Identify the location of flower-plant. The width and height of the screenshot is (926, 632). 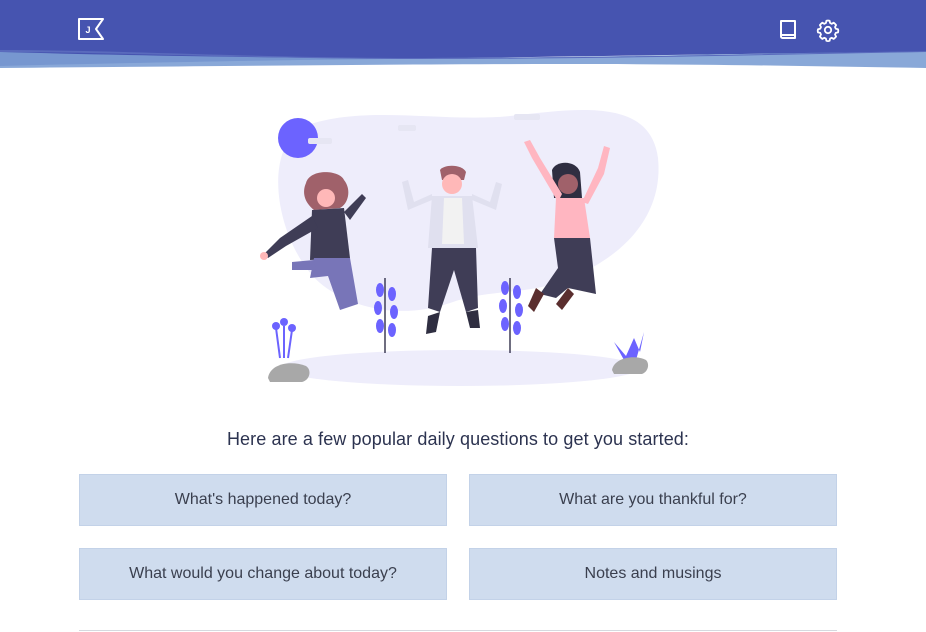
(284, 338).